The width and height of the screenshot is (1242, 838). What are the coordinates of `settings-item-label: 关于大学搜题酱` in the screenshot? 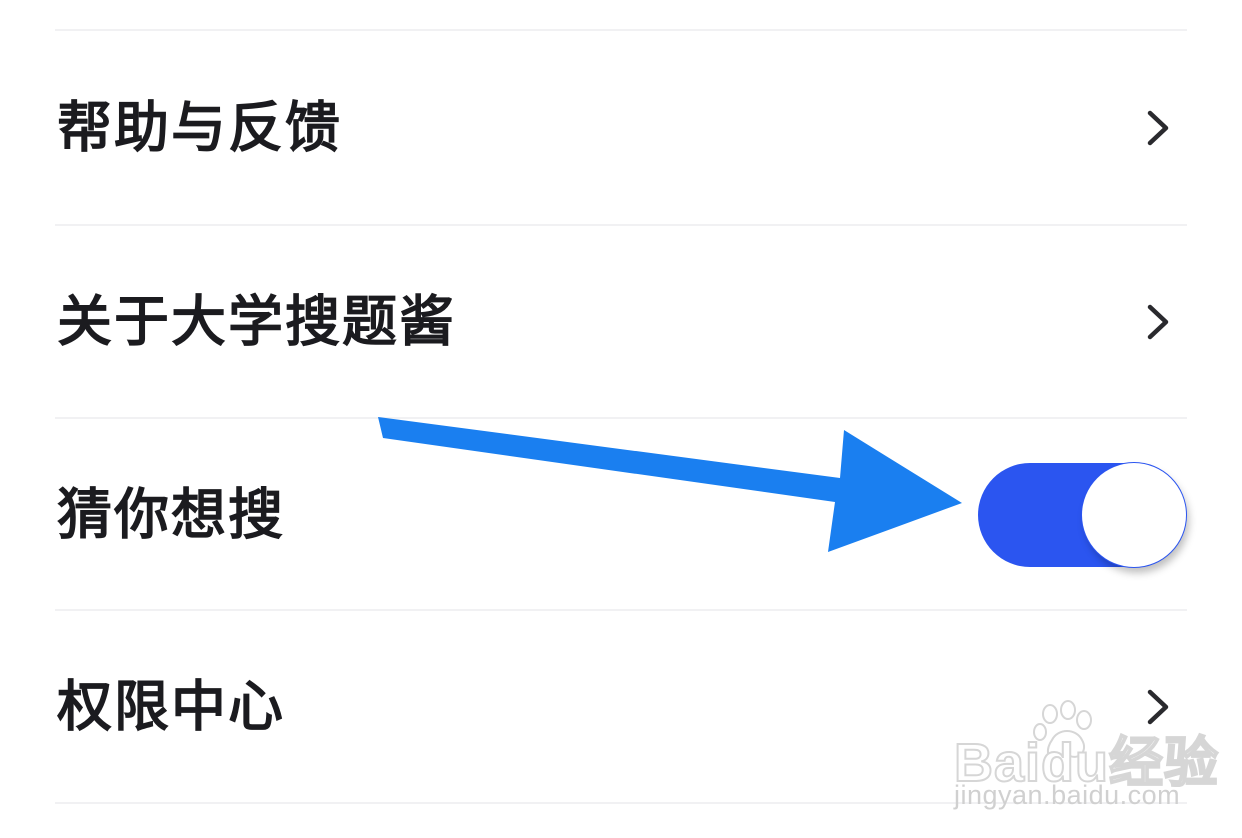 It's located at (257, 321).